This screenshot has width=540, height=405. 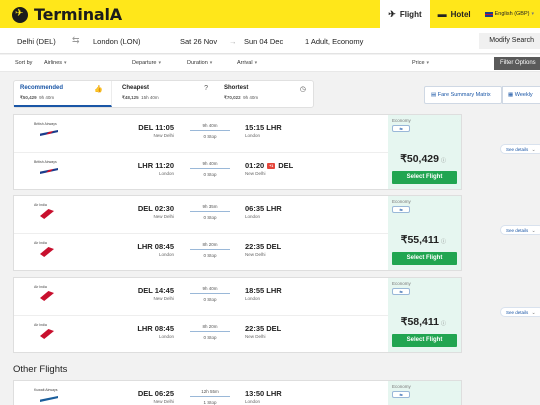 What do you see at coordinates (98, 89) in the screenshot?
I see `thumbs-up-icon: 👍` at bounding box center [98, 89].